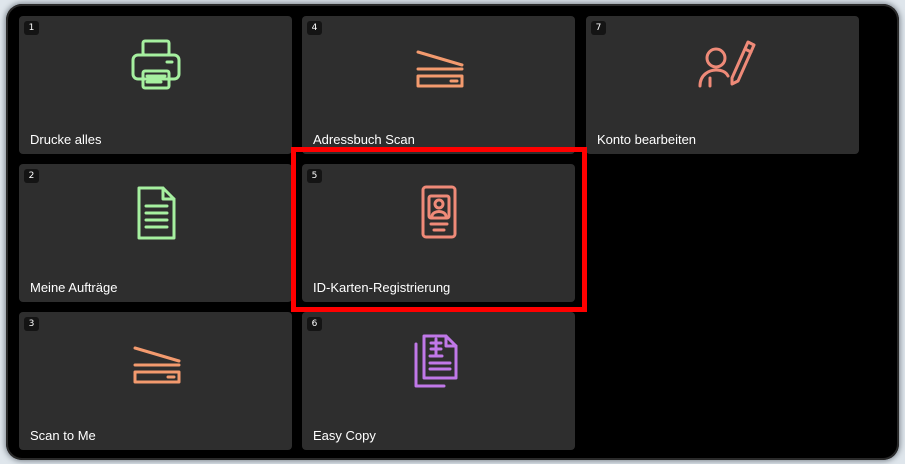 The image size is (905, 464). I want to click on id-card-icon, so click(439, 213).